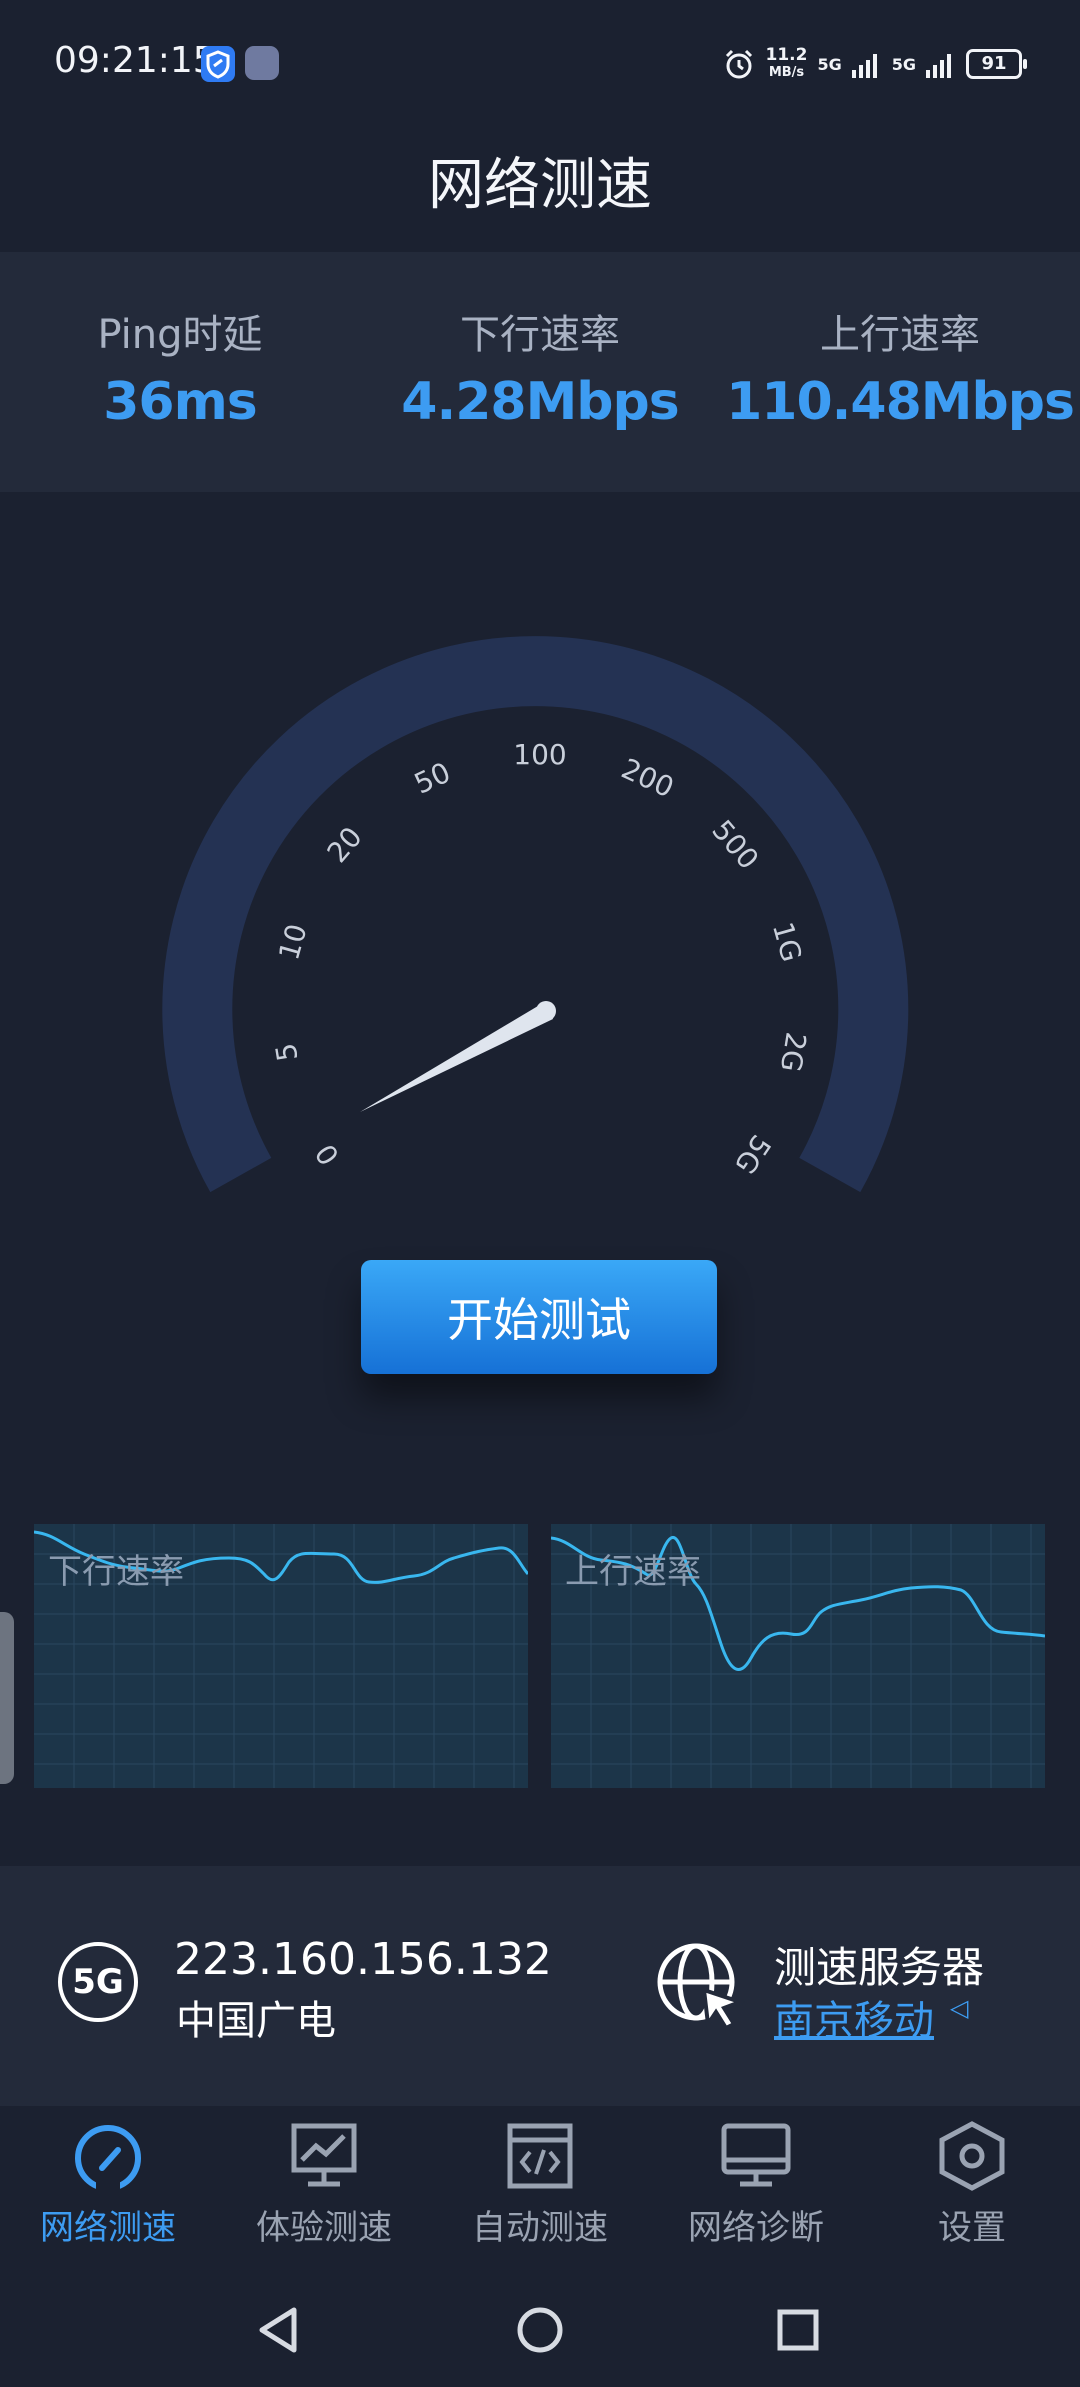 The height and width of the screenshot is (2387, 1080). Describe the element at coordinates (363, 1959) in the screenshot. I see `ip-address: 223.160.156.132` at that location.